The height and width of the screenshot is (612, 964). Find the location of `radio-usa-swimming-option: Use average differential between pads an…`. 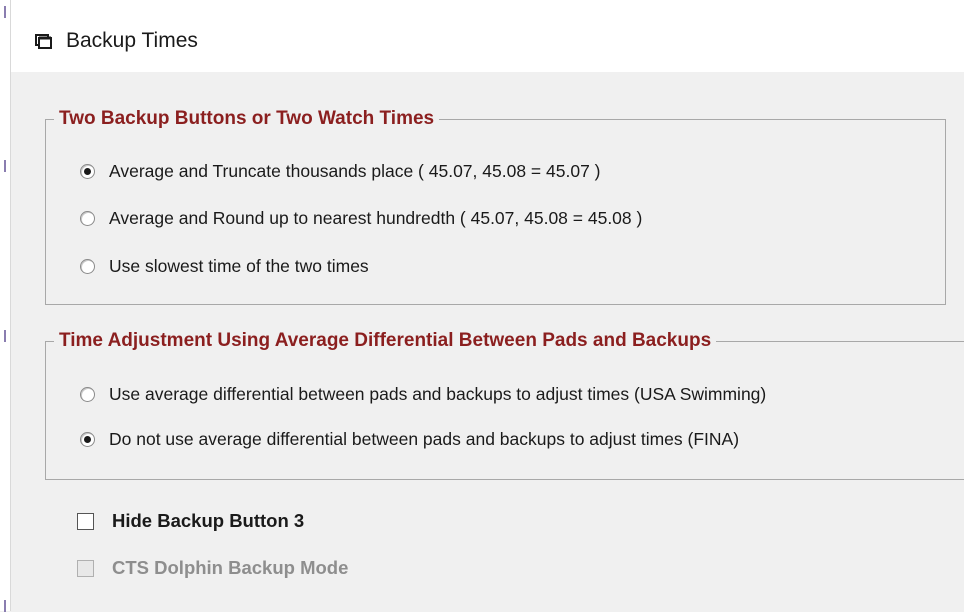

radio-usa-swimming-option: Use average differential between pads an… is located at coordinates (423, 394).